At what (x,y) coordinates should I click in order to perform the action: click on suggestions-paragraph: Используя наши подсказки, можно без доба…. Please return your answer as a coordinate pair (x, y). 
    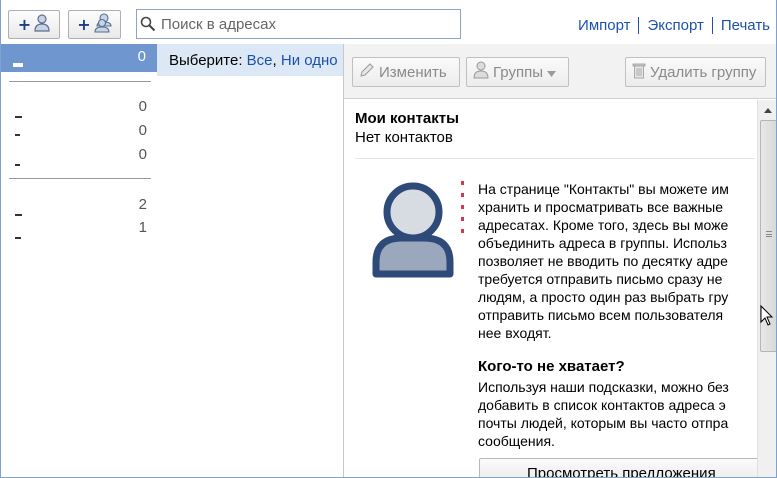
    Looking at the image, I should click on (603, 414).